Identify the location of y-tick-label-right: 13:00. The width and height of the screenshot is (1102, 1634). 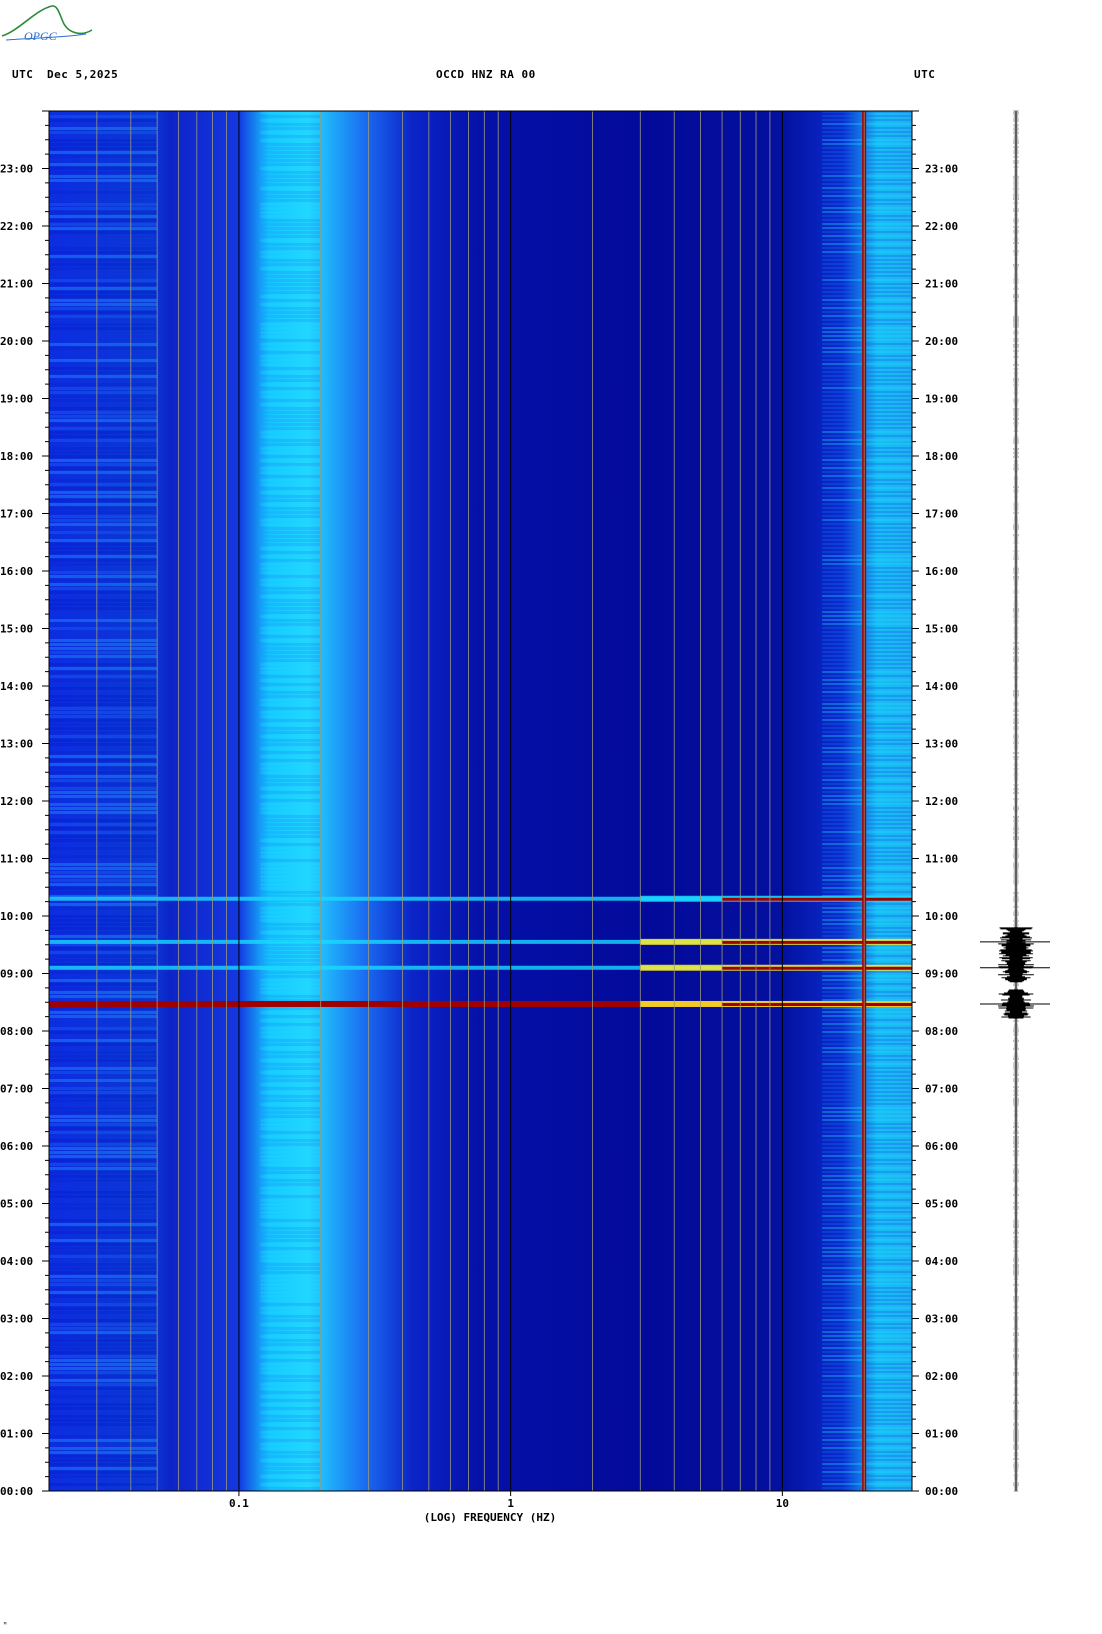
(941, 744).